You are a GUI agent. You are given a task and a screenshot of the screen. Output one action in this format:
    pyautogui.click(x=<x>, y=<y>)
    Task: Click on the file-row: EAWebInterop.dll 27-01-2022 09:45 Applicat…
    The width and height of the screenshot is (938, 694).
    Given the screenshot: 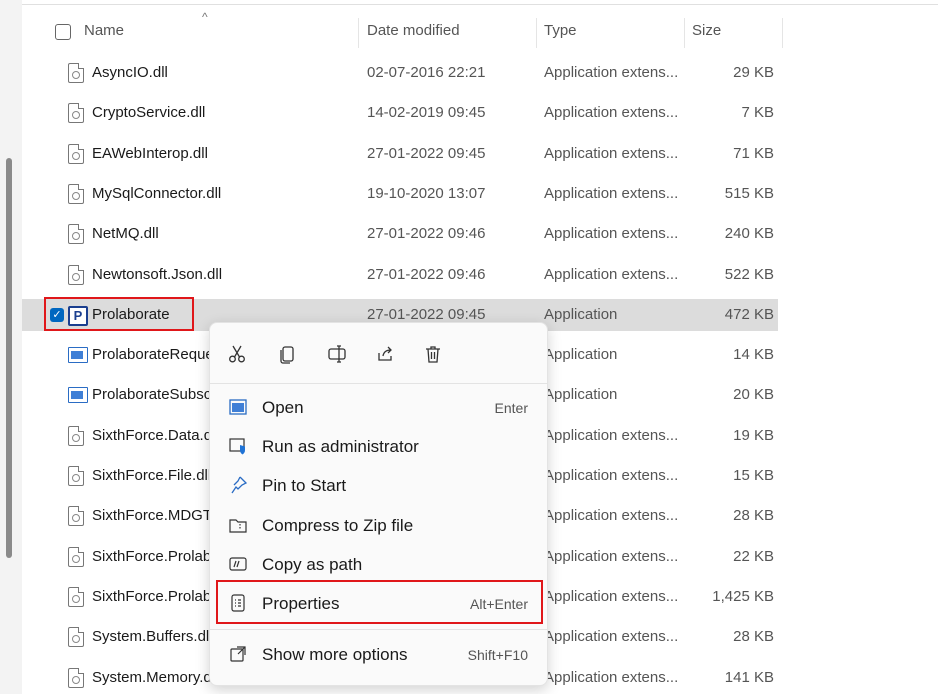 What is the action you would take?
    pyautogui.click(x=400, y=154)
    